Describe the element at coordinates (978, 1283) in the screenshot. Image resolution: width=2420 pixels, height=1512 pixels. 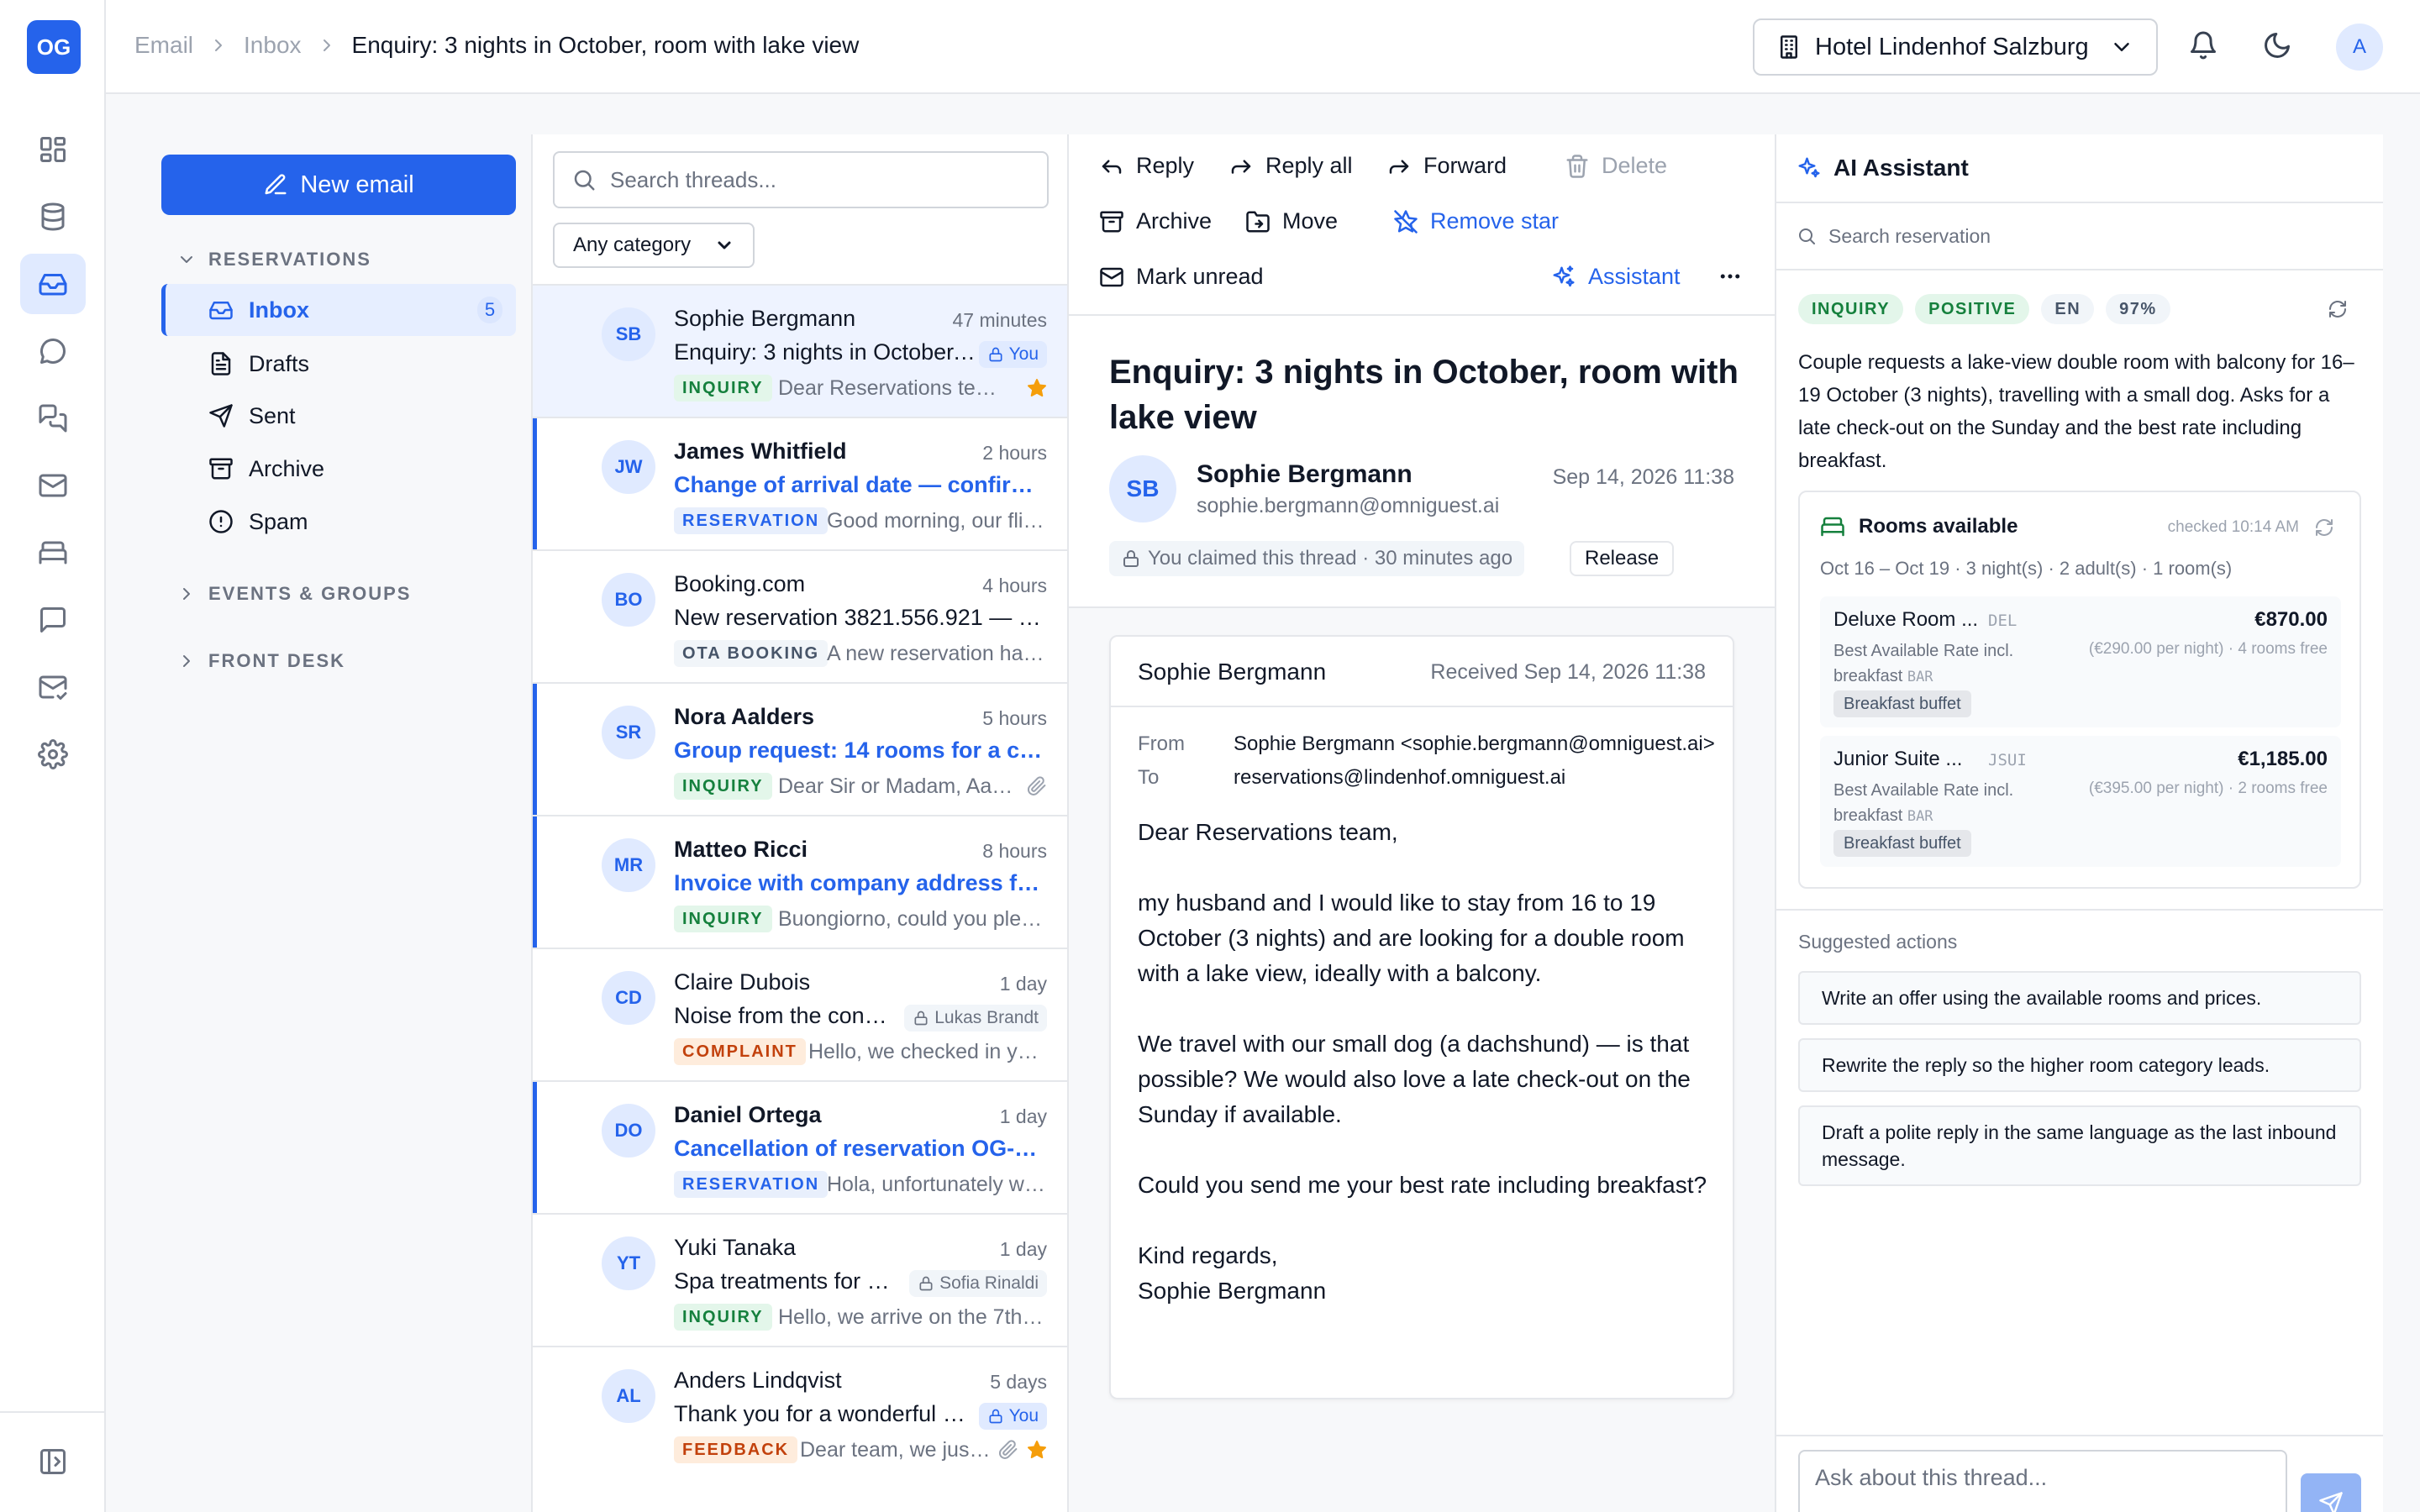
I see `thread-owner-badge: Sofia Rinaldi` at that location.